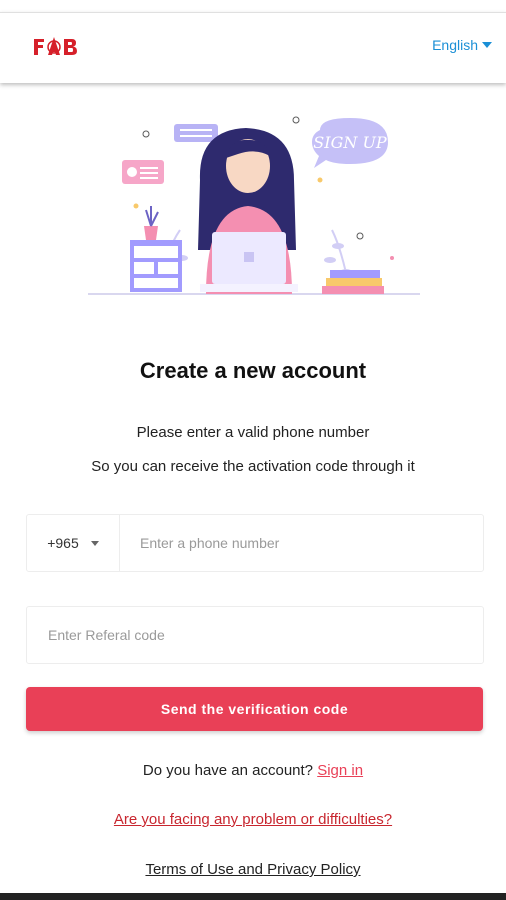 Image resolution: width=506 pixels, height=900 pixels. Describe the element at coordinates (455, 45) in the screenshot. I see `language-label: English` at that location.